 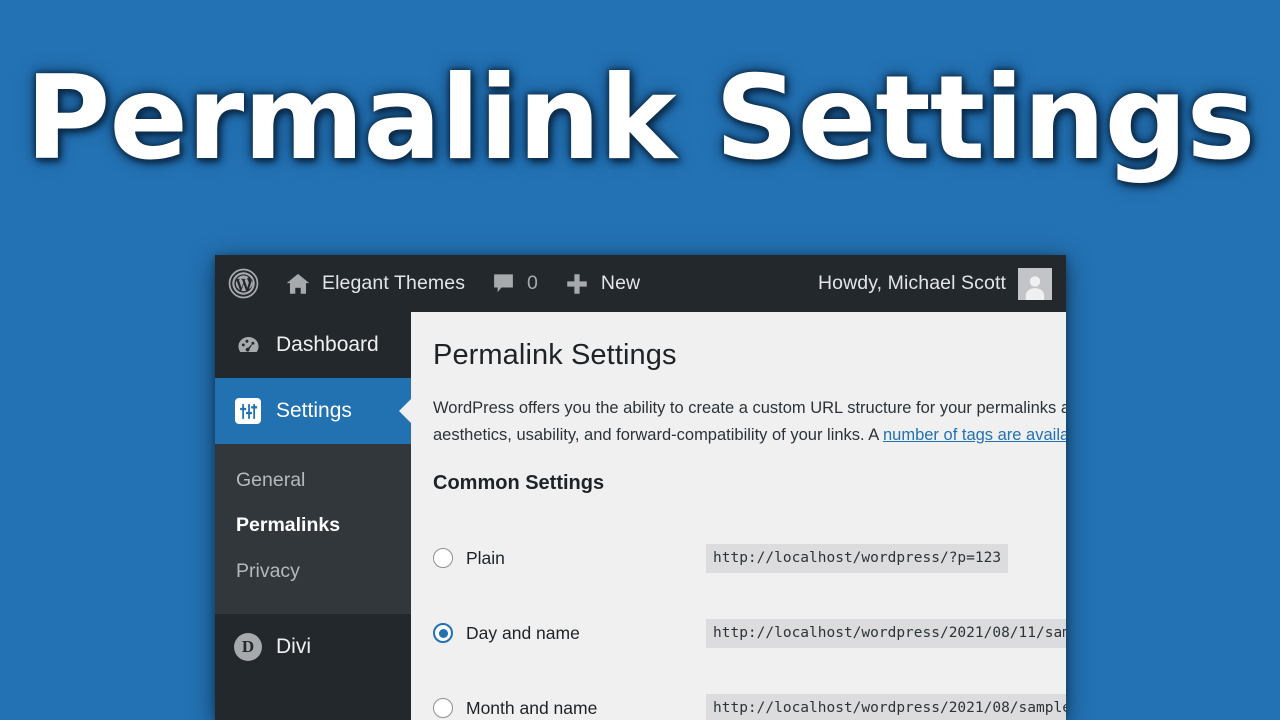 I want to click on wordpress-logo-icon, so click(x=243, y=283).